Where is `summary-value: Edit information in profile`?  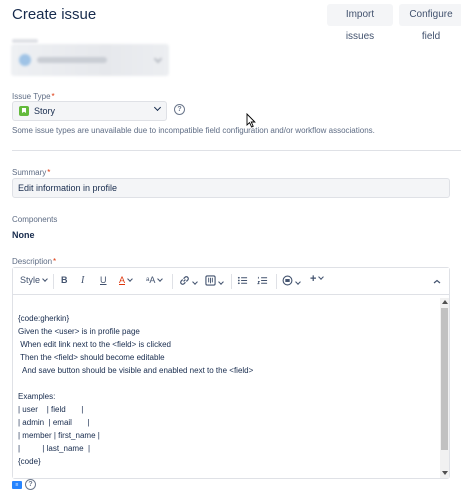
summary-value: Edit information in profile is located at coordinates (68, 188).